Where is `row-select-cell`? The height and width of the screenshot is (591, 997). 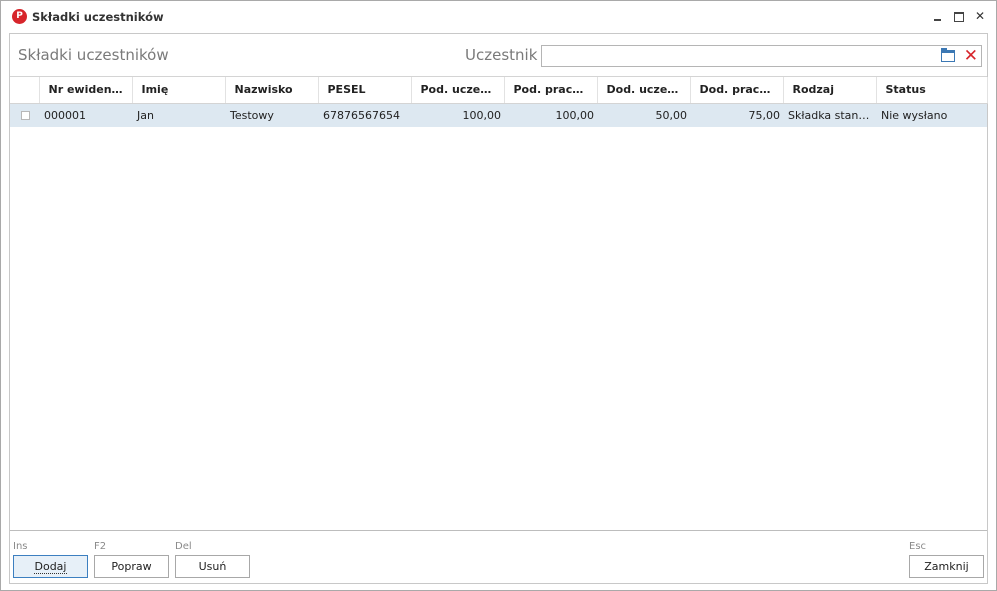 row-select-cell is located at coordinates (24, 115).